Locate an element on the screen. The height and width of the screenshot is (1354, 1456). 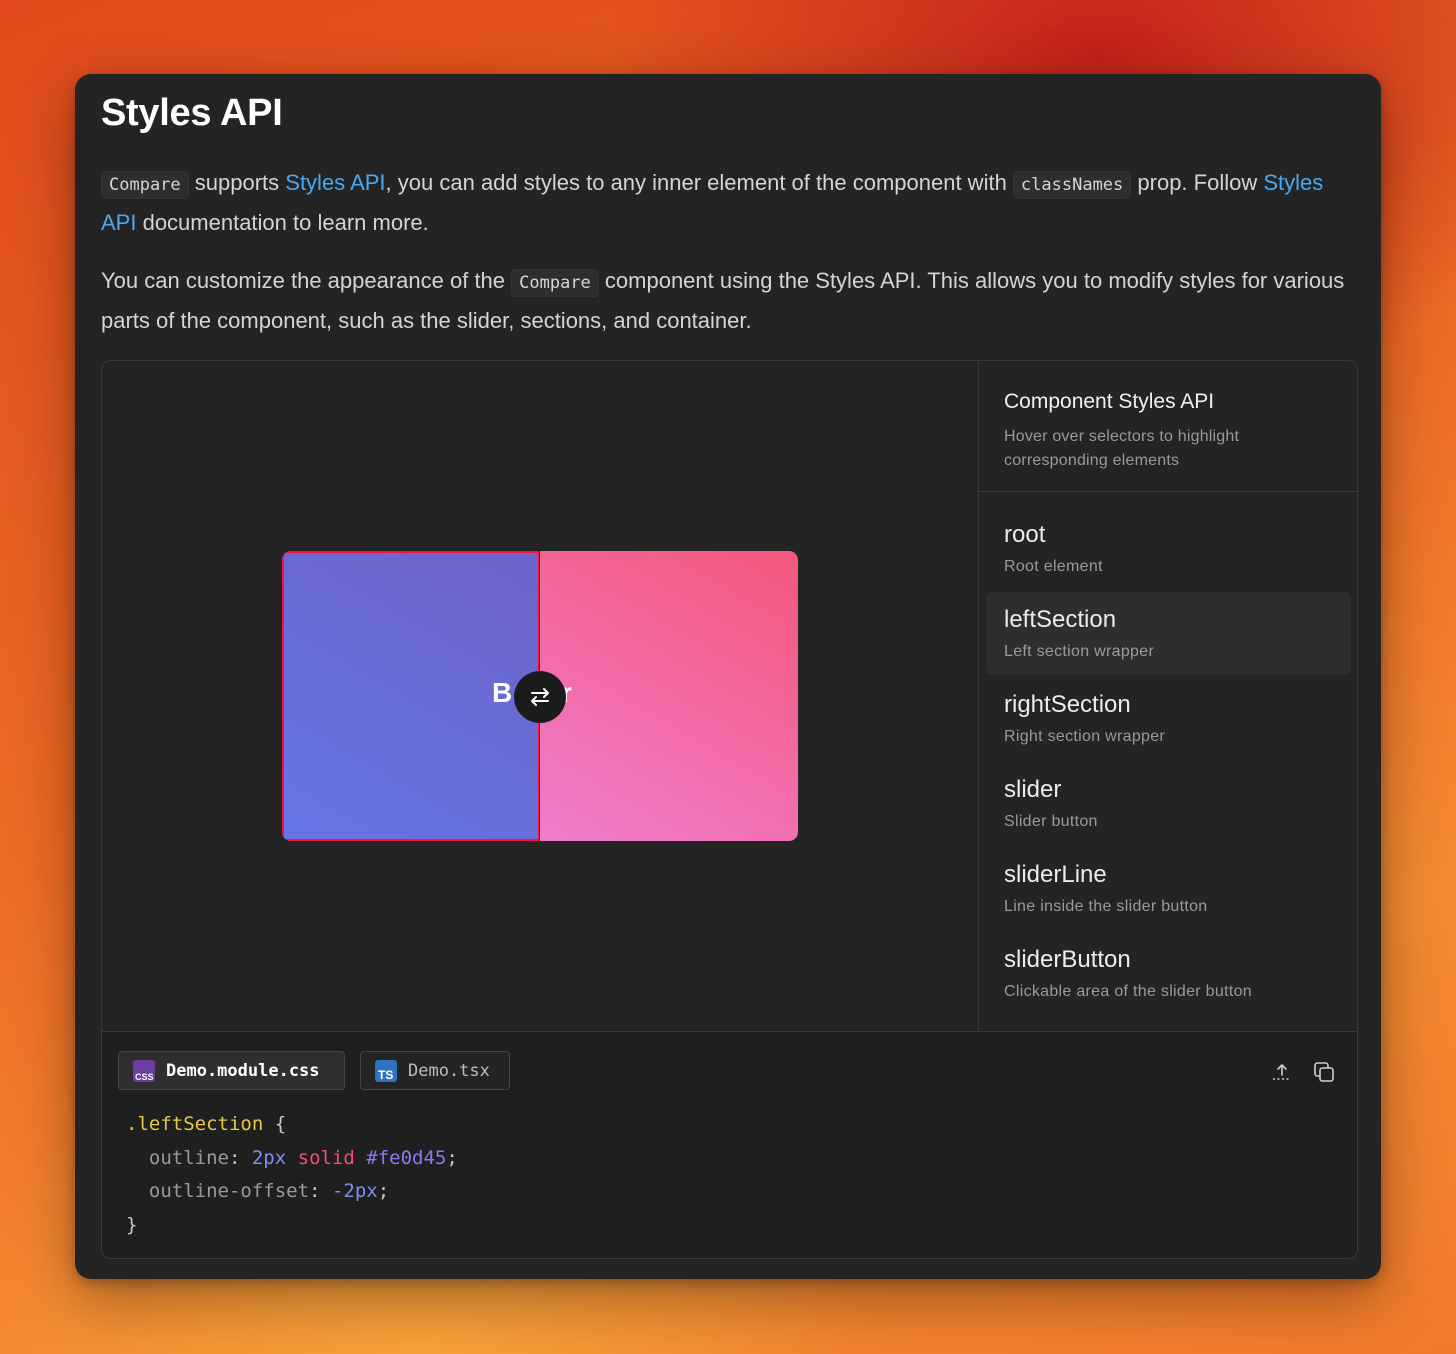
css-file-icon: CSS is located at coordinates (144, 1070).